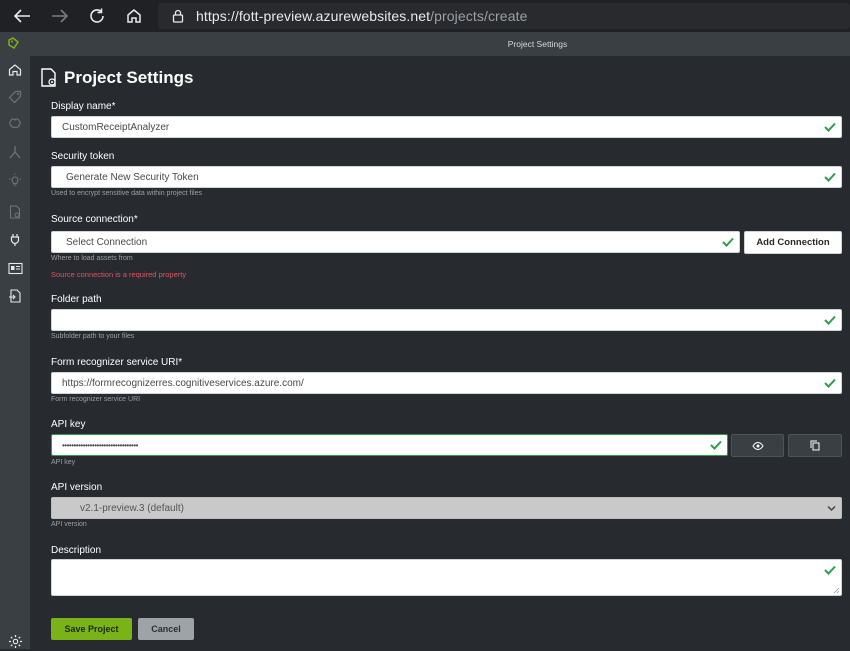 The height and width of the screenshot is (651, 850). Describe the element at coordinates (446, 177) in the screenshot. I see `security-token-select: Generate New Security Token` at that location.